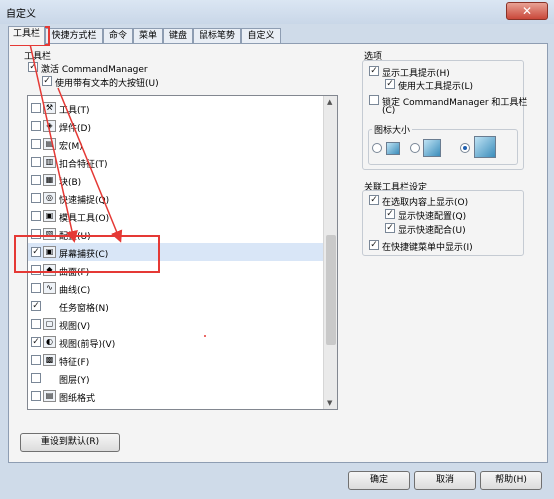 The height and width of the screenshot is (499, 554). Describe the element at coordinates (90, 165) in the screenshot. I see `arrow-from-option` at that location.